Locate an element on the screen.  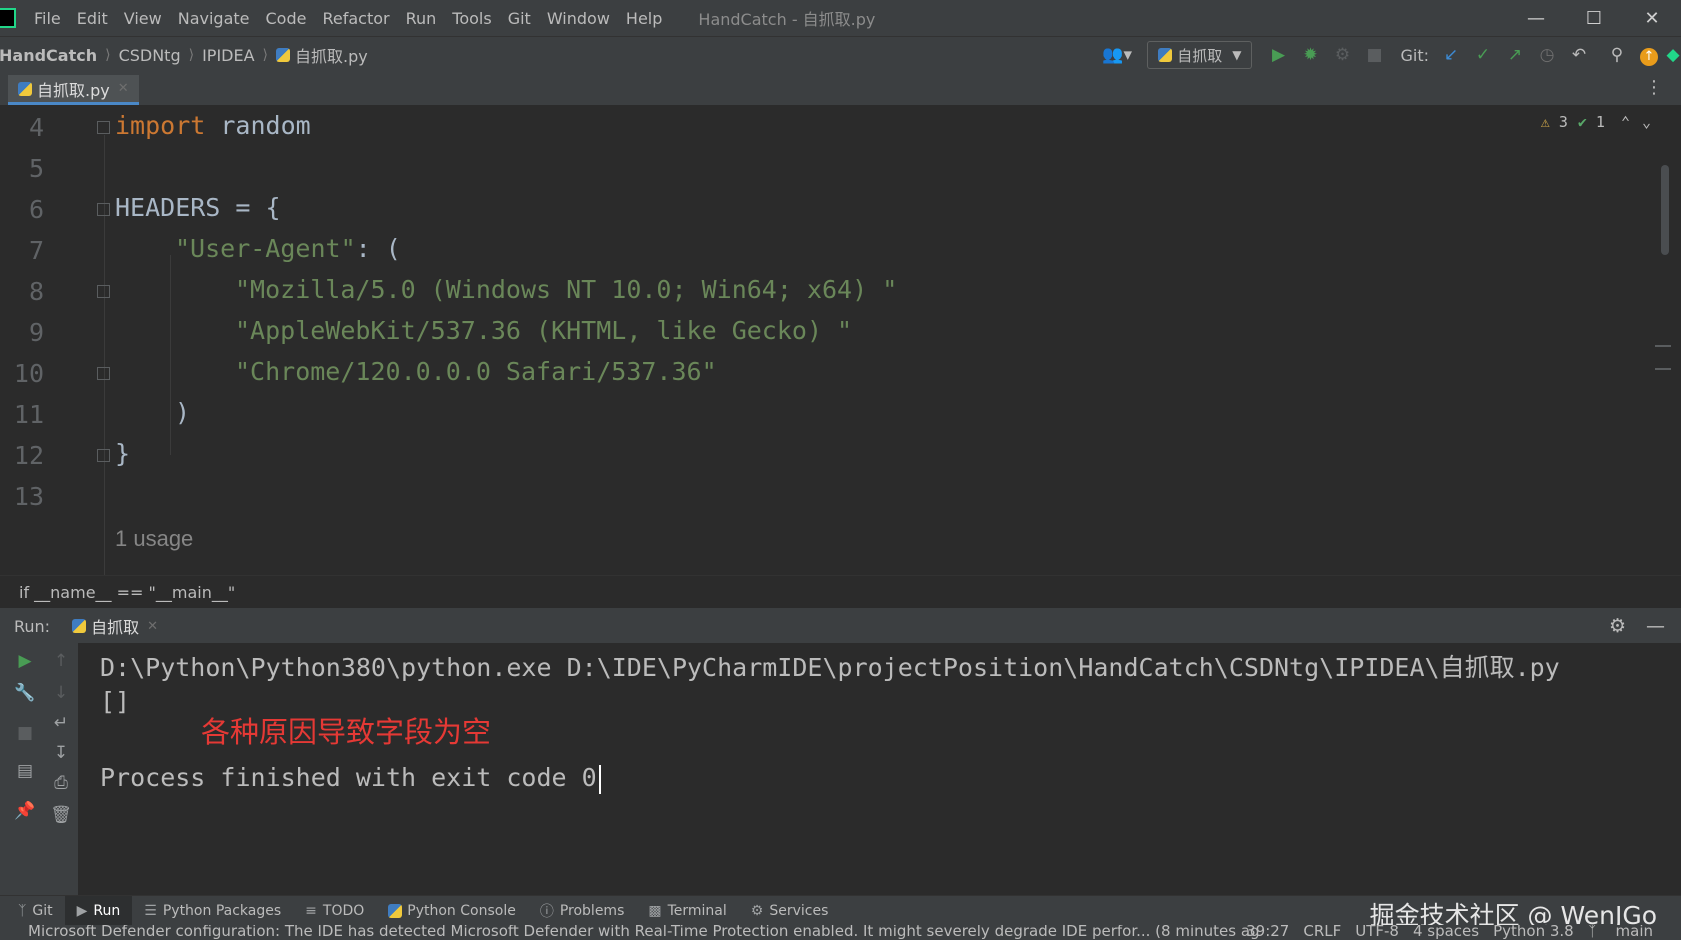
vertical-scrollbar is located at coordinates (1665, 210).